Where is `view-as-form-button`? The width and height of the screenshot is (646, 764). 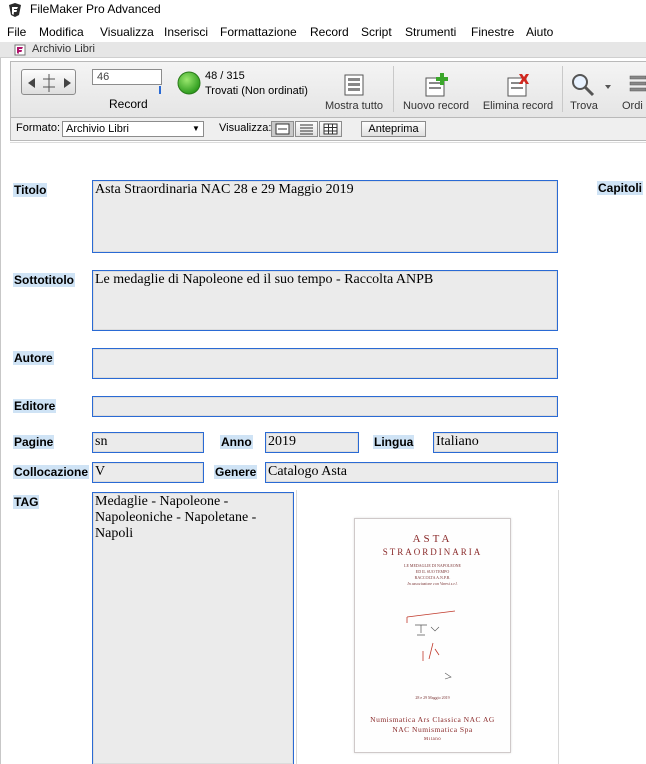
view-as-form-button is located at coordinates (282, 129).